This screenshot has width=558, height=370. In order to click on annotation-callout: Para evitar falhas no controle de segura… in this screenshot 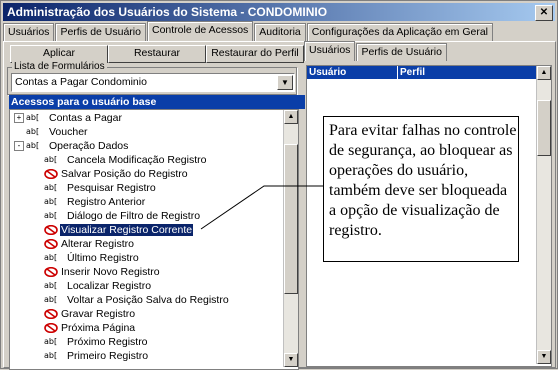, I will do `click(421, 189)`.